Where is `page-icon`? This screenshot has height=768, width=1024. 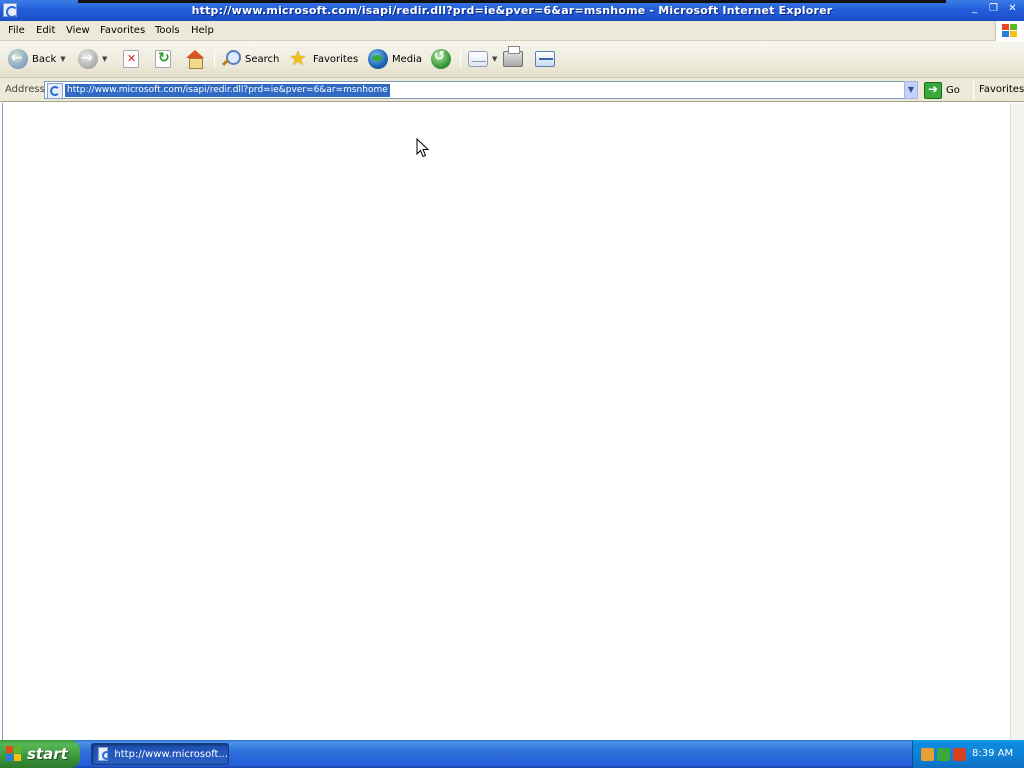 page-icon is located at coordinates (55, 91).